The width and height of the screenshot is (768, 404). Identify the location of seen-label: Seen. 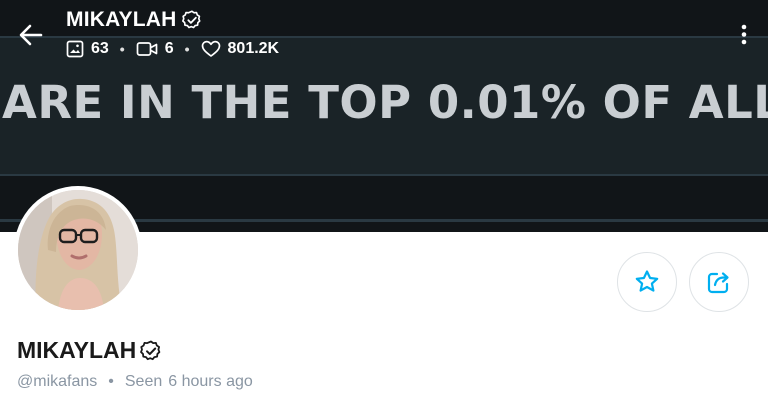
(143, 381).